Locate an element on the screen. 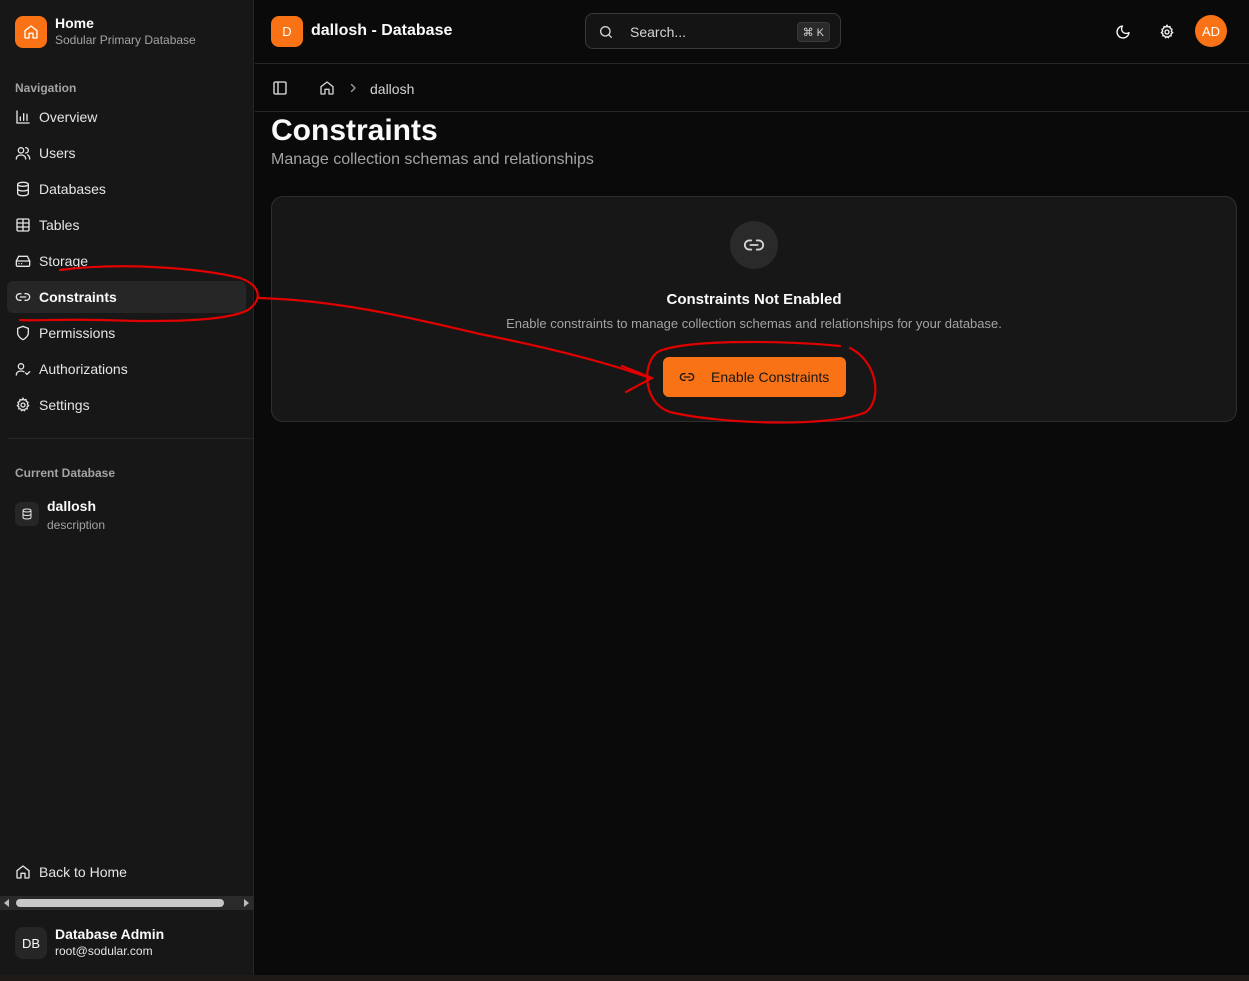 This screenshot has width=1249, height=981. theme-toggle-button is located at coordinates (1123, 32).